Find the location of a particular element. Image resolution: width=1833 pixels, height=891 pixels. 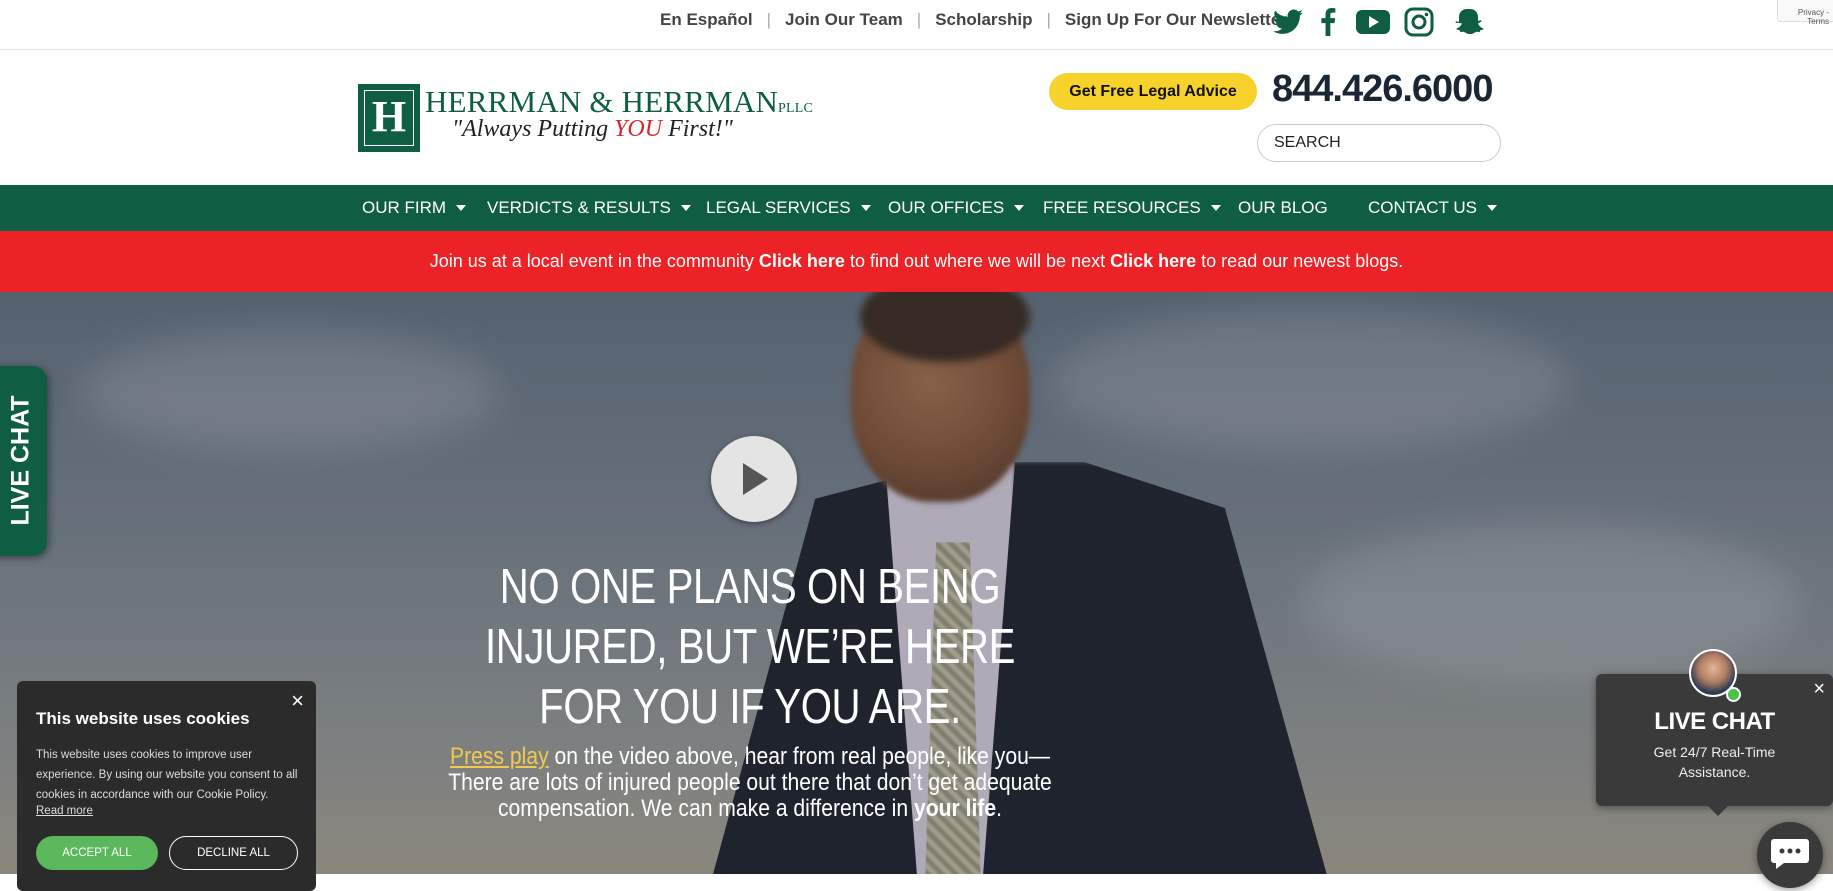

hero-subtext-end: . is located at coordinates (999, 808).